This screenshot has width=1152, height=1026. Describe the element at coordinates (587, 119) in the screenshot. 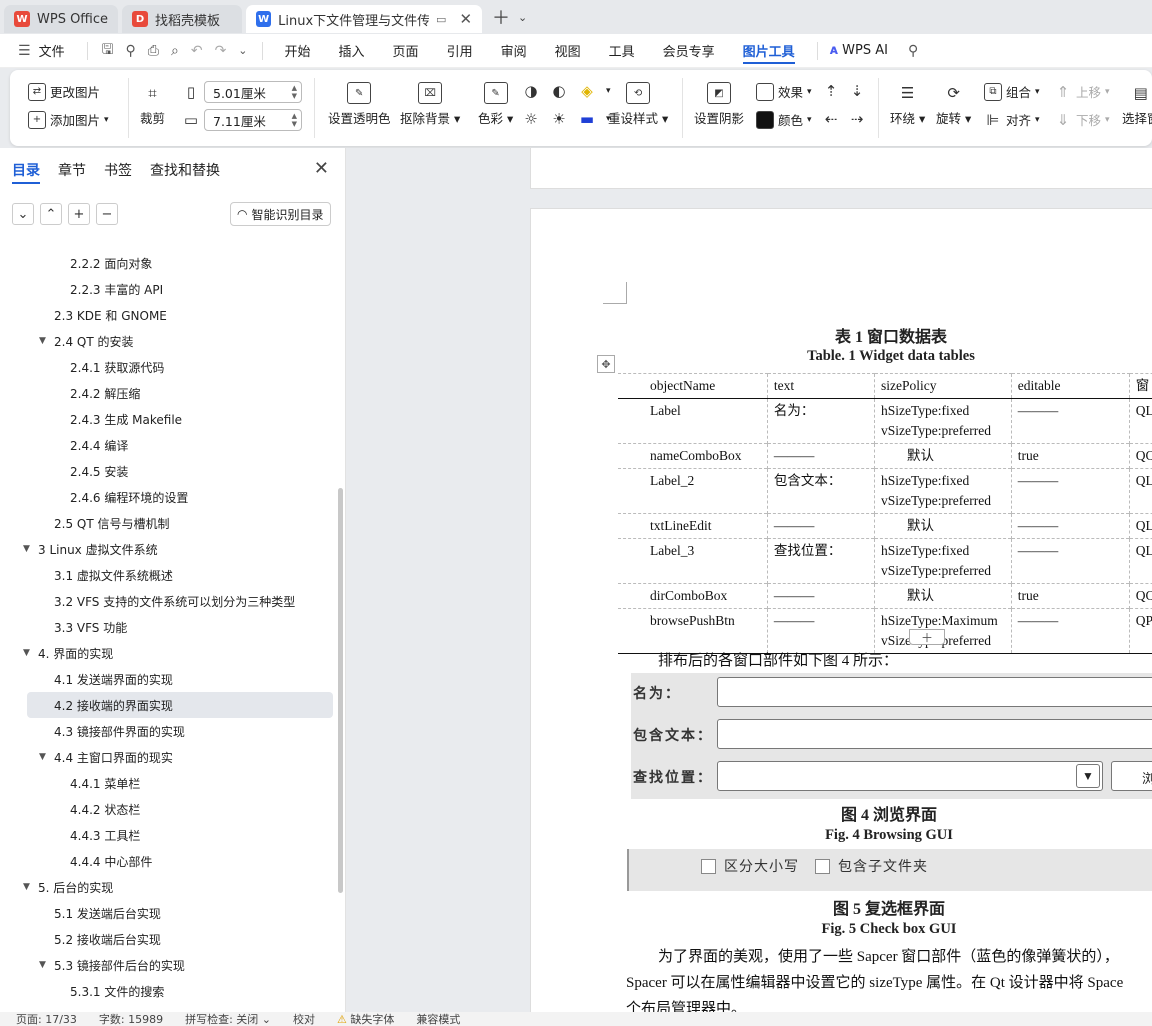

I see `line-color-icon: ▬` at that location.